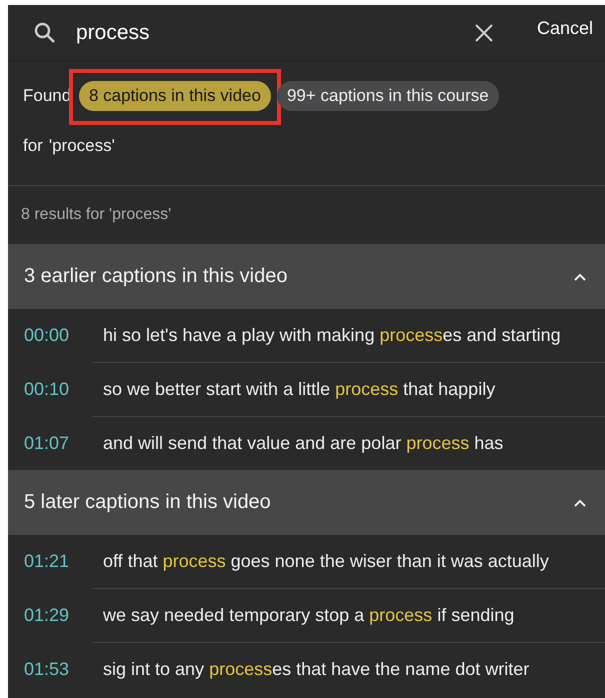 The height and width of the screenshot is (698, 605). What do you see at coordinates (316, 669) in the screenshot?
I see `caption-text: sig int to any processes that have the name dot writer` at bounding box center [316, 669].